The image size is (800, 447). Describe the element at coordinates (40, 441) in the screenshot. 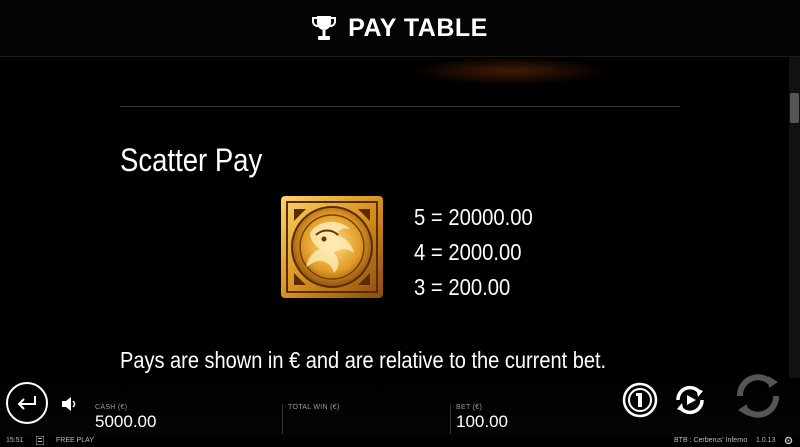

I see `menu-icon` at that location.